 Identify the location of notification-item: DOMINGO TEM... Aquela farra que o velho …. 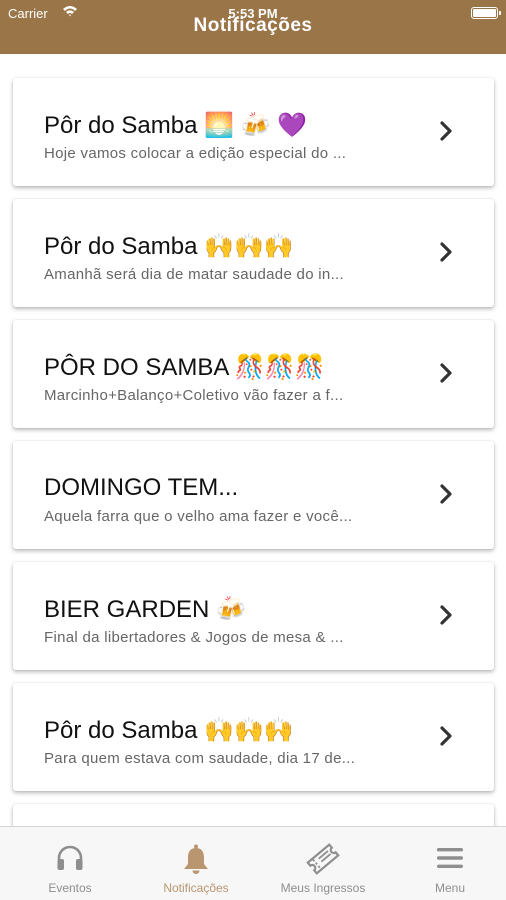
(253, 495).